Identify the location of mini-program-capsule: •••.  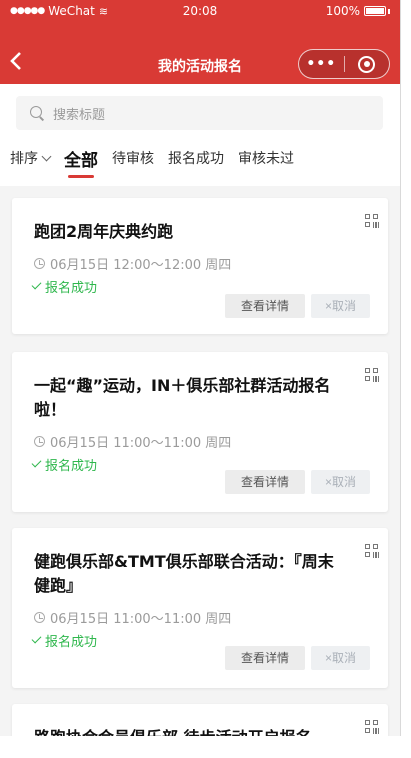
(344, 64).